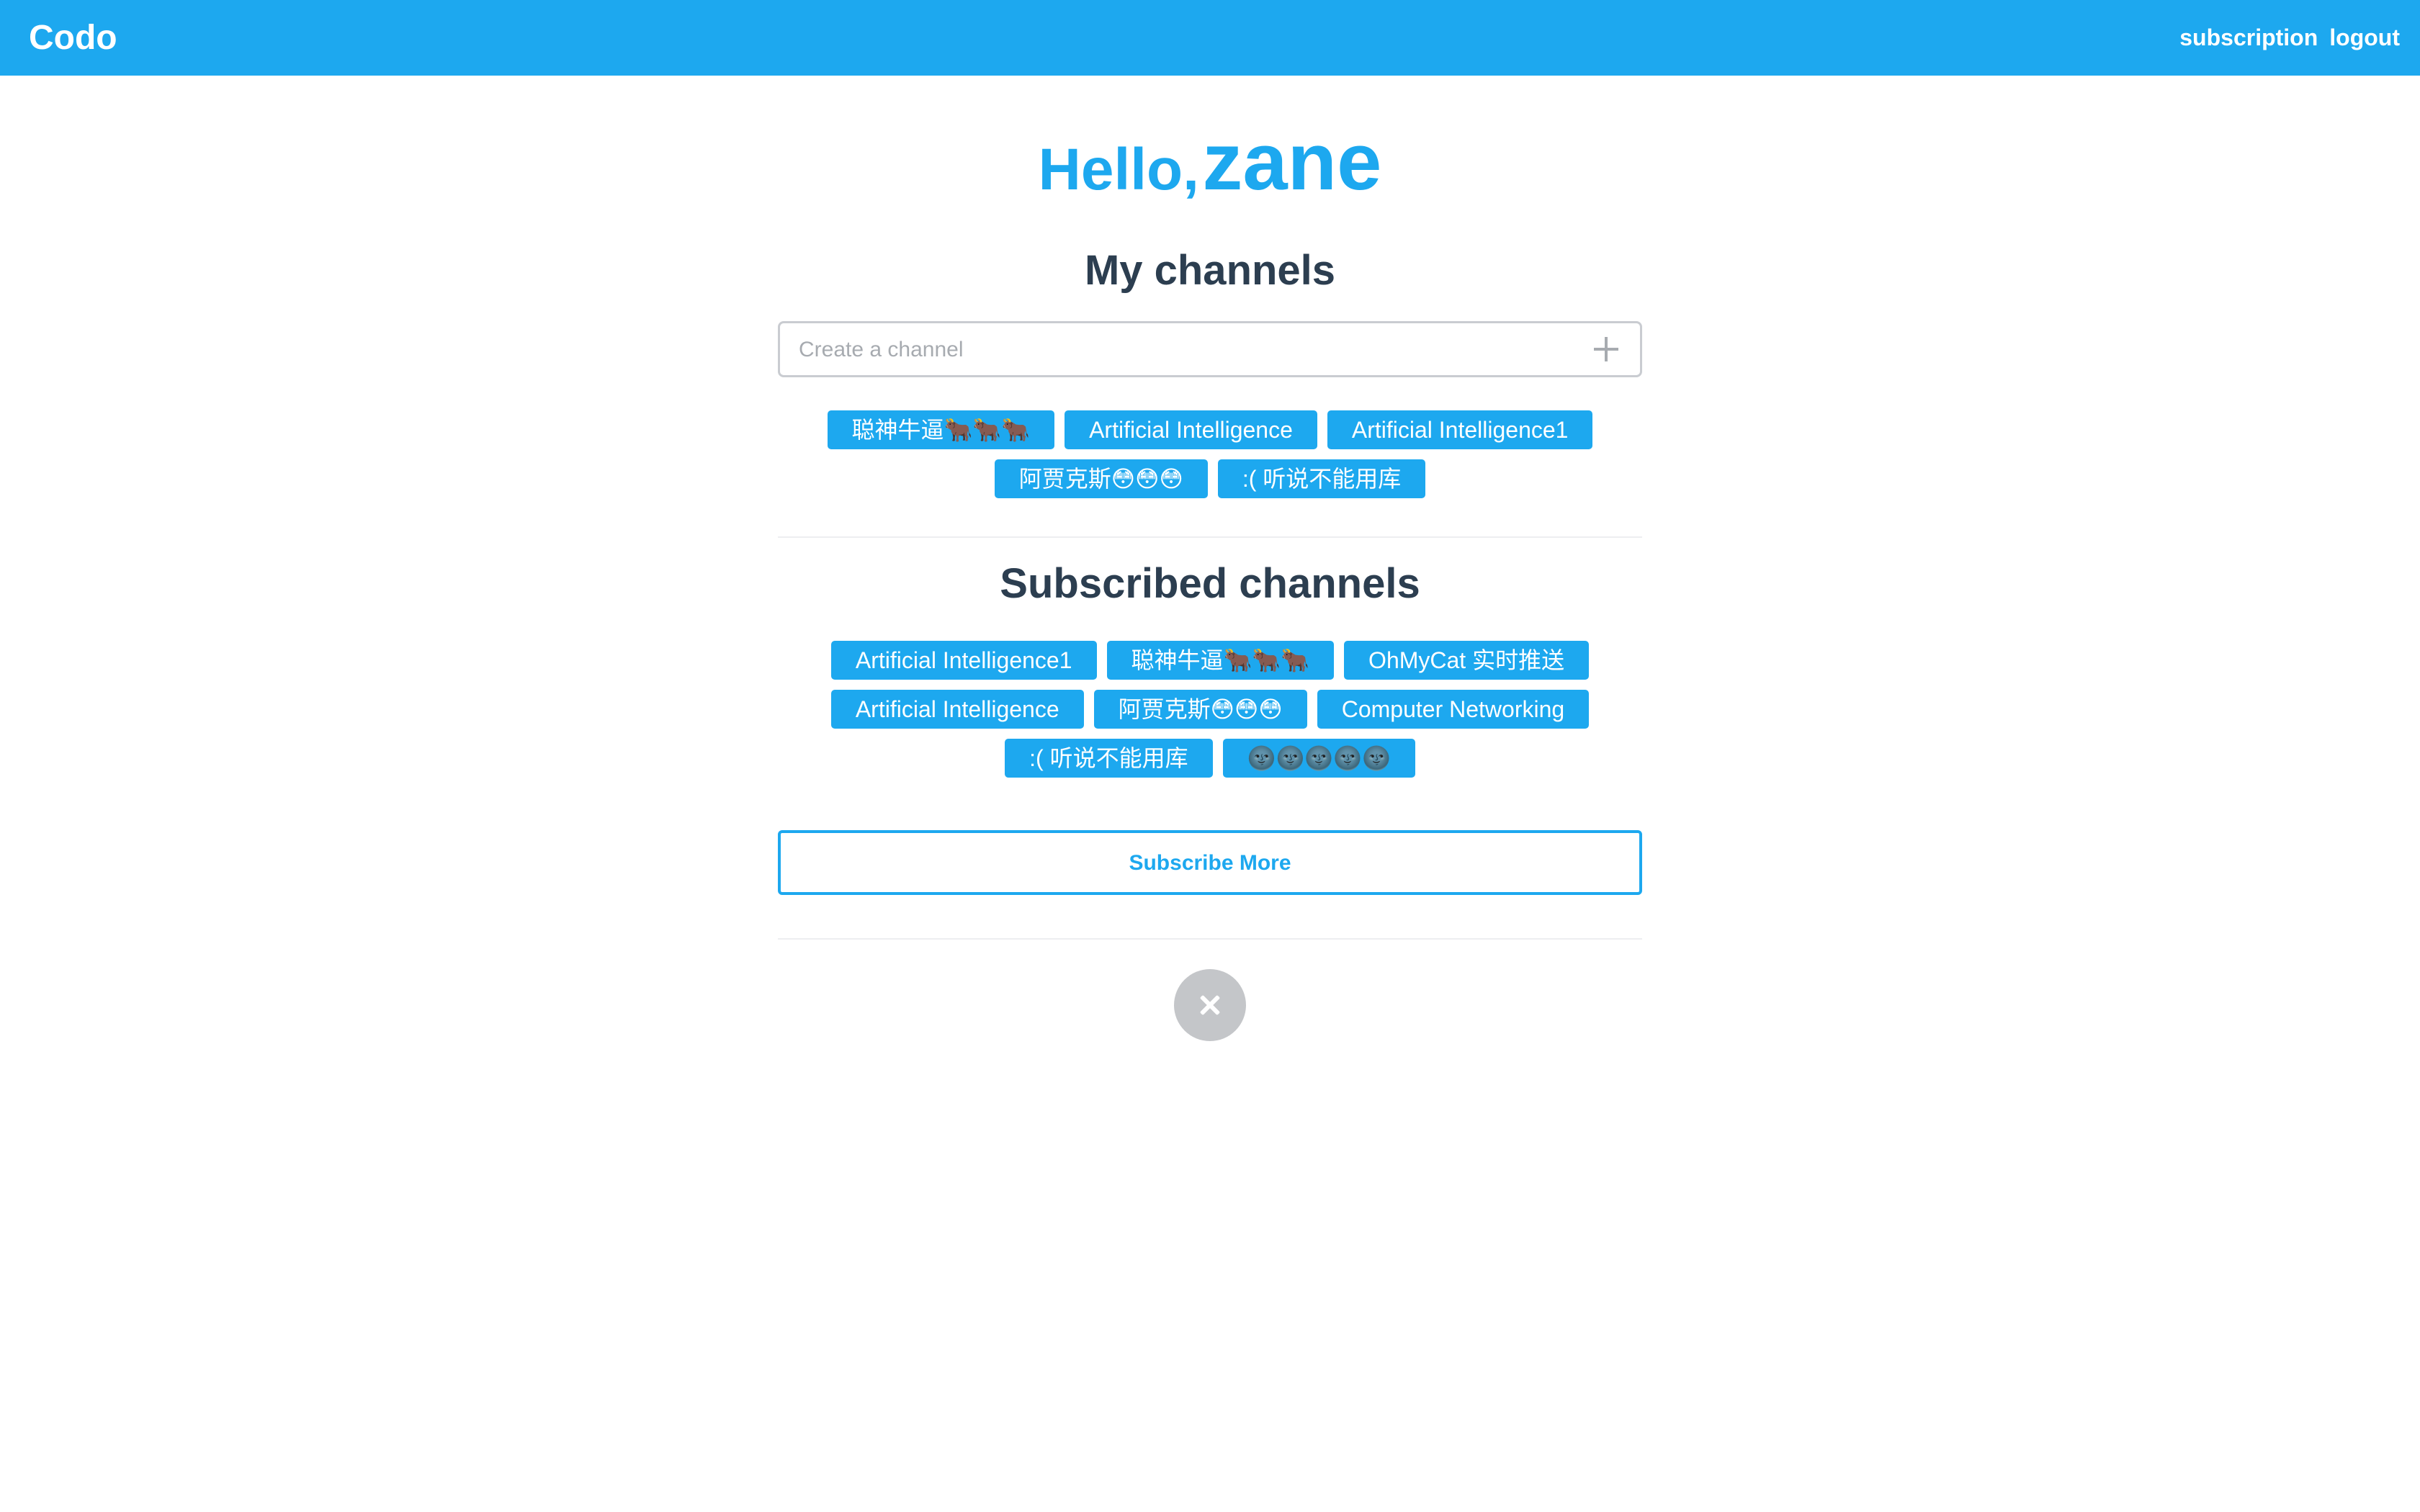  What do you see at coordinates (957, 709) in the screenshot?
I see `subscribed-channel-tag: Artificial Intelligence` at bounding box center [957, 709].